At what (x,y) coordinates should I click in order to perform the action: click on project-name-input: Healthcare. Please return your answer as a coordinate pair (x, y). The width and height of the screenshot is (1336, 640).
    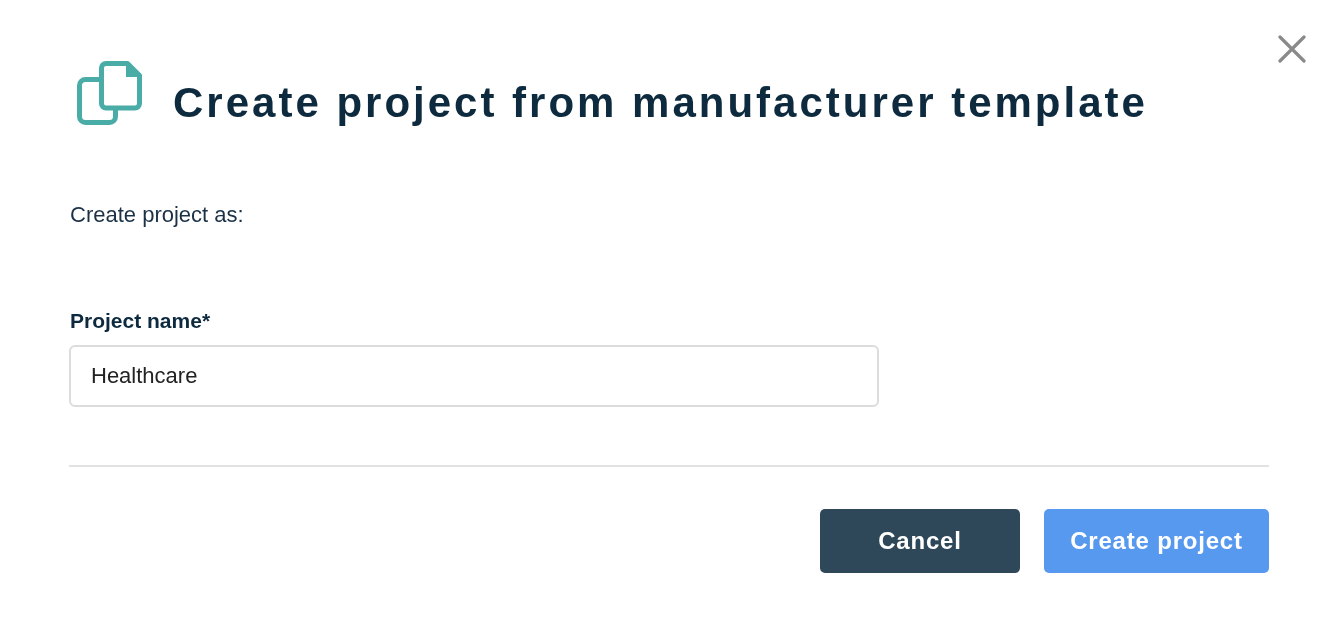
    Looking at the image, I should click on (474, 376).